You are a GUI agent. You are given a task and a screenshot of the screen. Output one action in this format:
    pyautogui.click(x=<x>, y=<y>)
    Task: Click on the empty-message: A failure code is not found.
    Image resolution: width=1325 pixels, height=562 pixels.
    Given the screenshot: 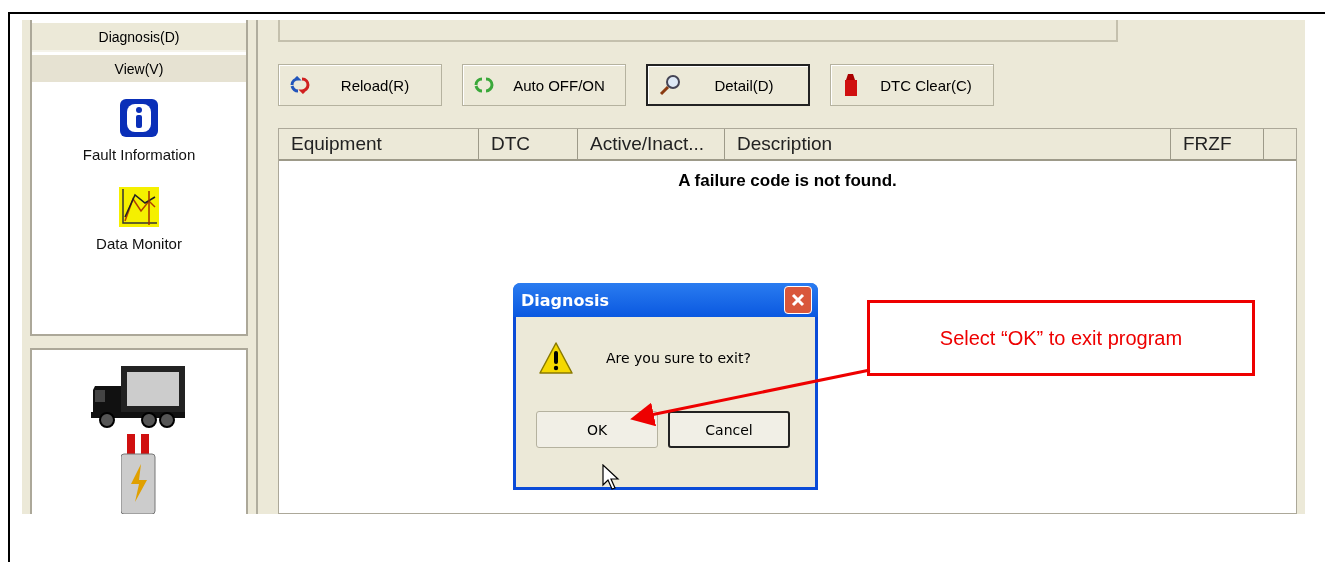 What is the action you would take?
    pyautogui.click(x=787, y=181)
    